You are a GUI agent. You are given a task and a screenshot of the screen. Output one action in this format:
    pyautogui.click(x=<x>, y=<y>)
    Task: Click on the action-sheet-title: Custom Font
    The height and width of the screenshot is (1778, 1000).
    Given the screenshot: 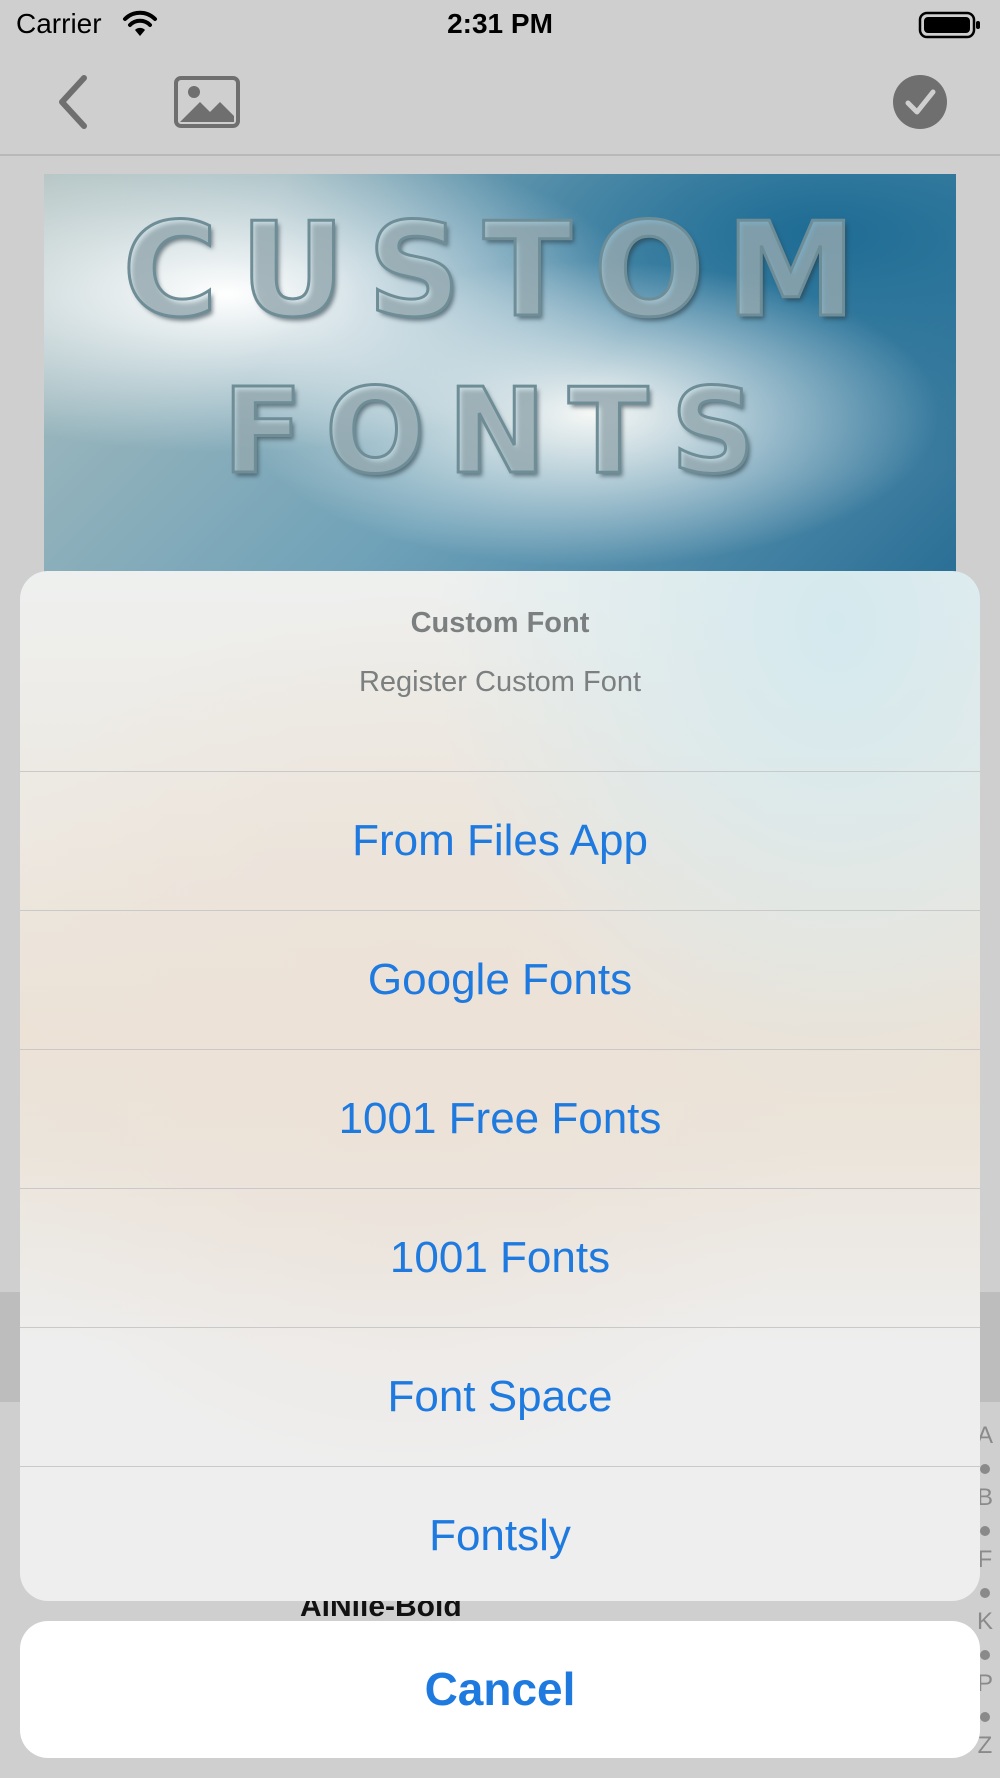 What is the action you would take?
    pyautogui.click(x=500, y=623)
    